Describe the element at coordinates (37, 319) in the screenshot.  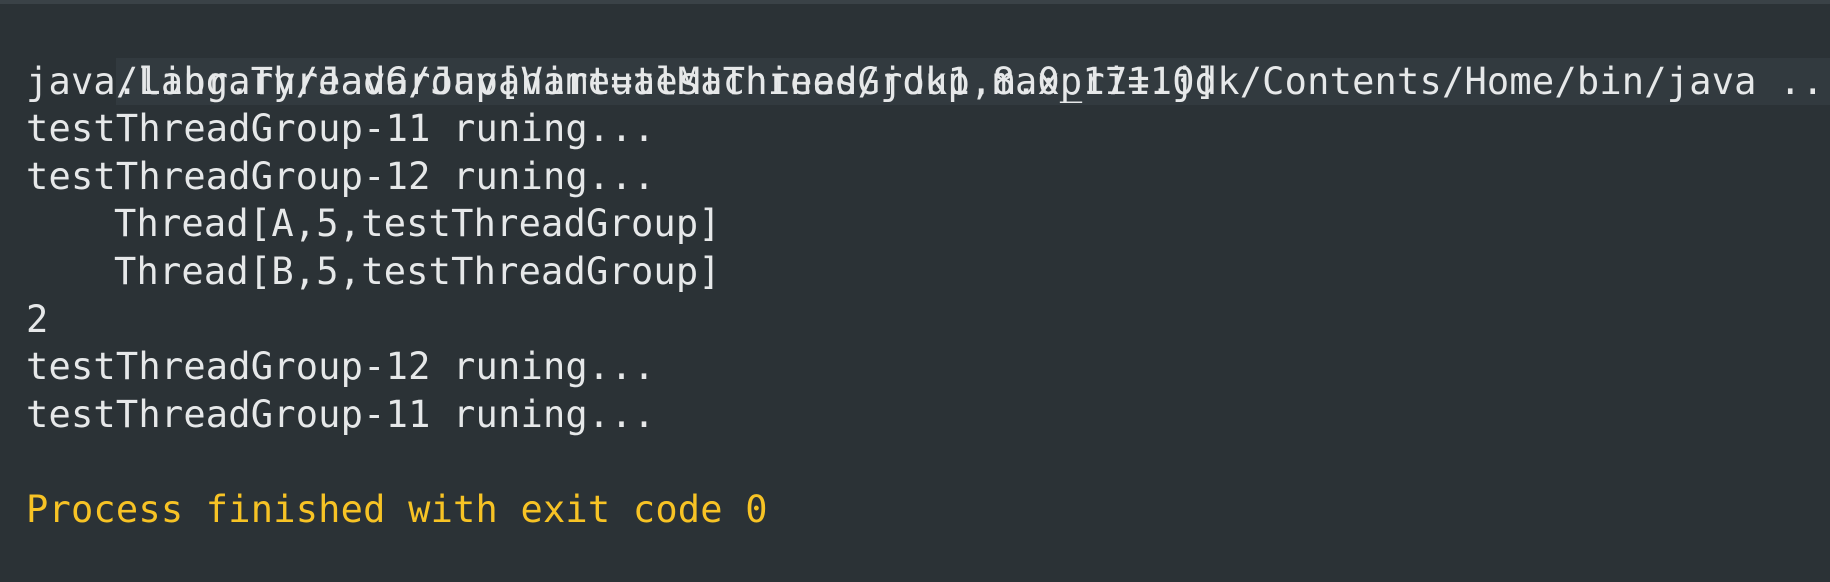
I see `console-output-line: 2` at that location.